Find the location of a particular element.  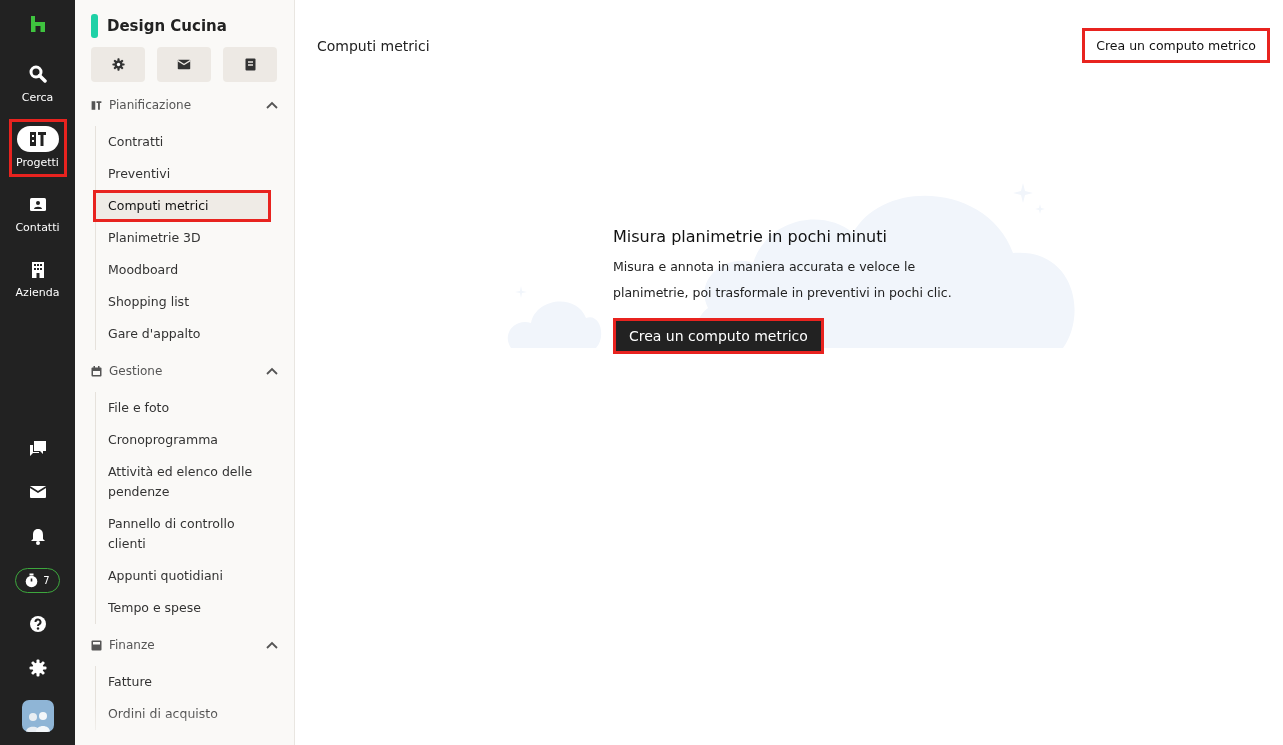

inbox-button is located at coordinates (184, 64).